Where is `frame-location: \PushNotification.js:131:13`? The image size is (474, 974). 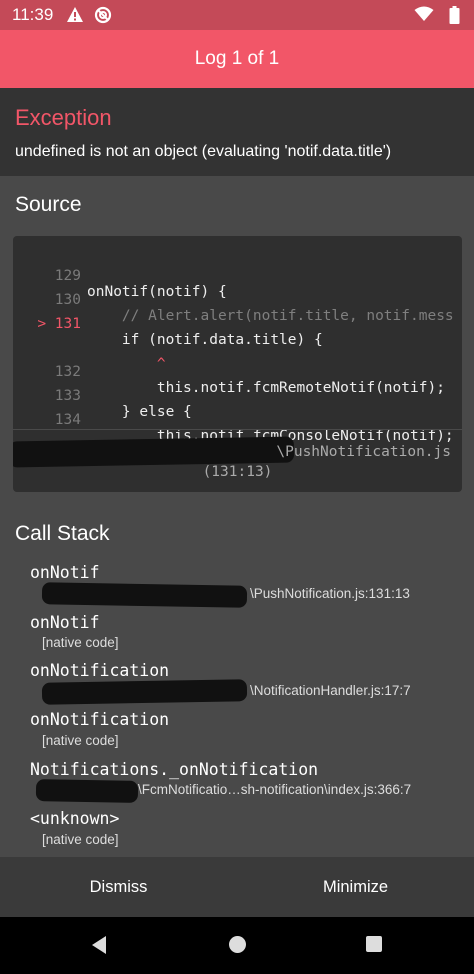
frame-location: \PushNotification.js:131:13 is located at coordinates (330, 593).